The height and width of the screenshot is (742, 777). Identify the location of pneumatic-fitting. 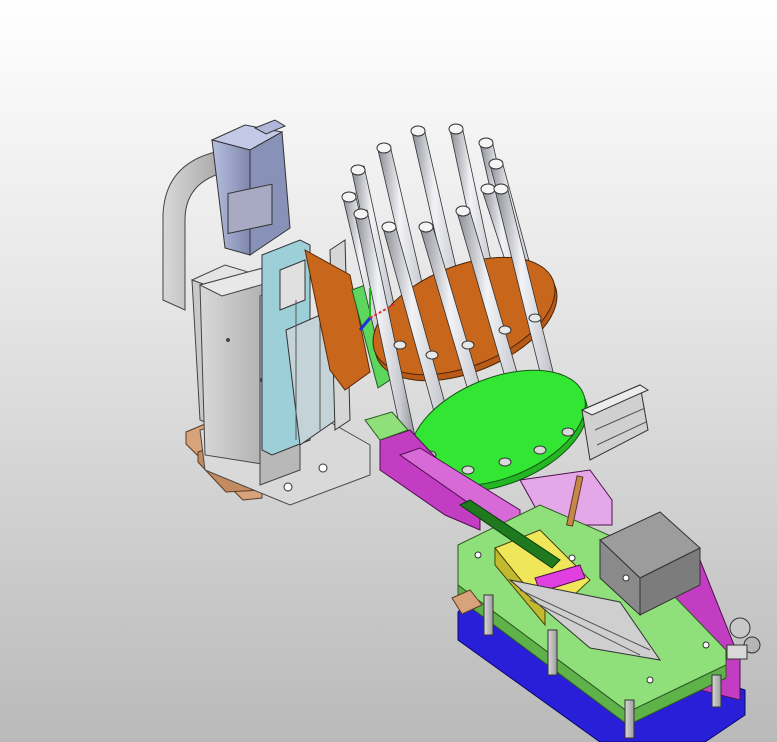
(743, 638).